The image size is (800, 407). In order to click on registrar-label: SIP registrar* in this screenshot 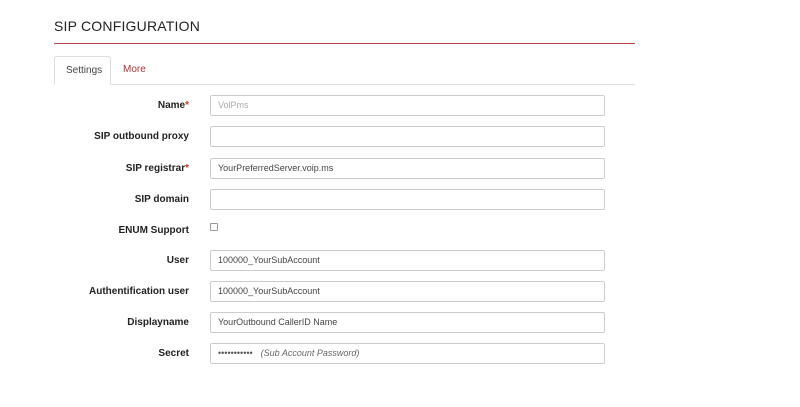, I will do `click(157, 168)`.